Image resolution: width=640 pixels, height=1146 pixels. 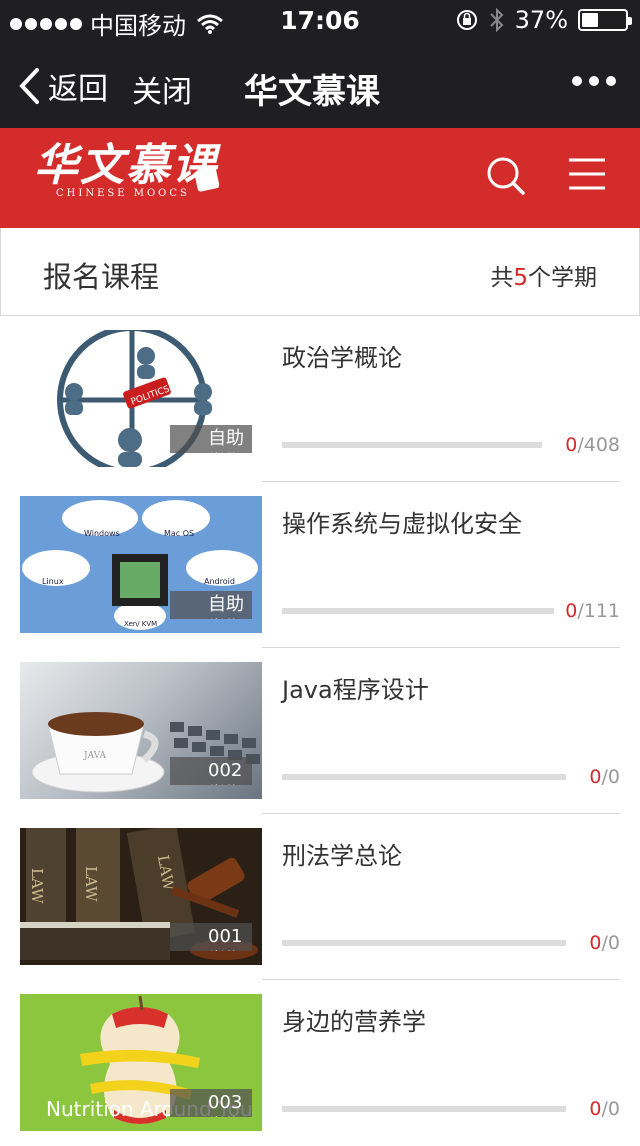 What do you see at coordinates (320, 731) in the screenshot?
I see `course-item: JAVA 002 学期 Java程序设计 0/0` at bounding box center [320, 731].